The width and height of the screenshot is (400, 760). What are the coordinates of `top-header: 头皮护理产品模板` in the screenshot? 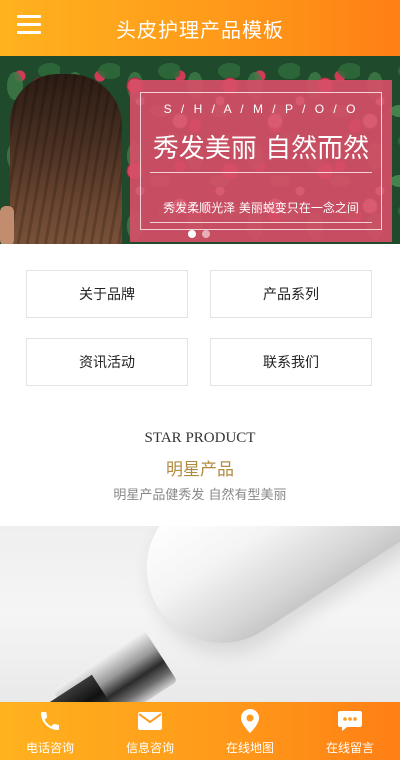 It's located at (200, 28).